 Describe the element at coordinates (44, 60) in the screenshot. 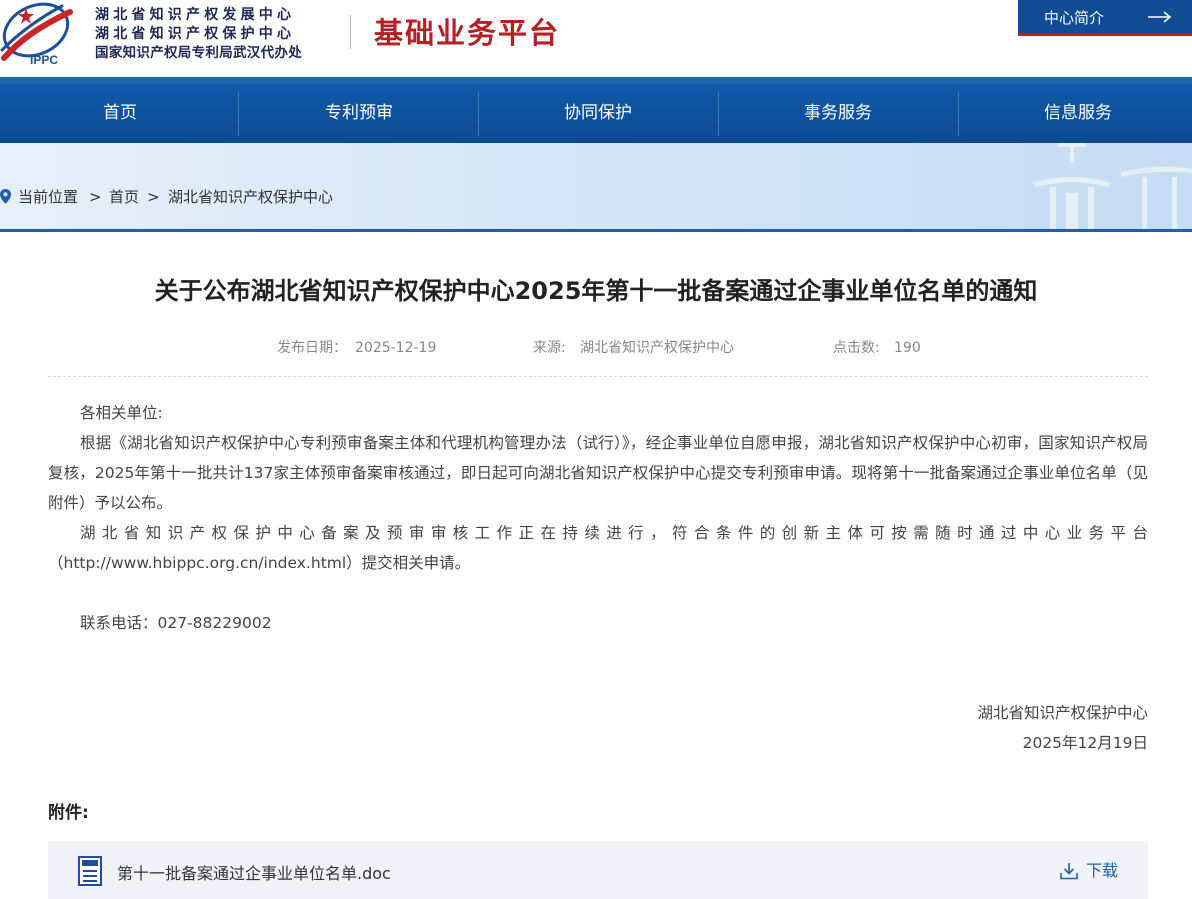

I see `logo-text: IPPC` at that location.